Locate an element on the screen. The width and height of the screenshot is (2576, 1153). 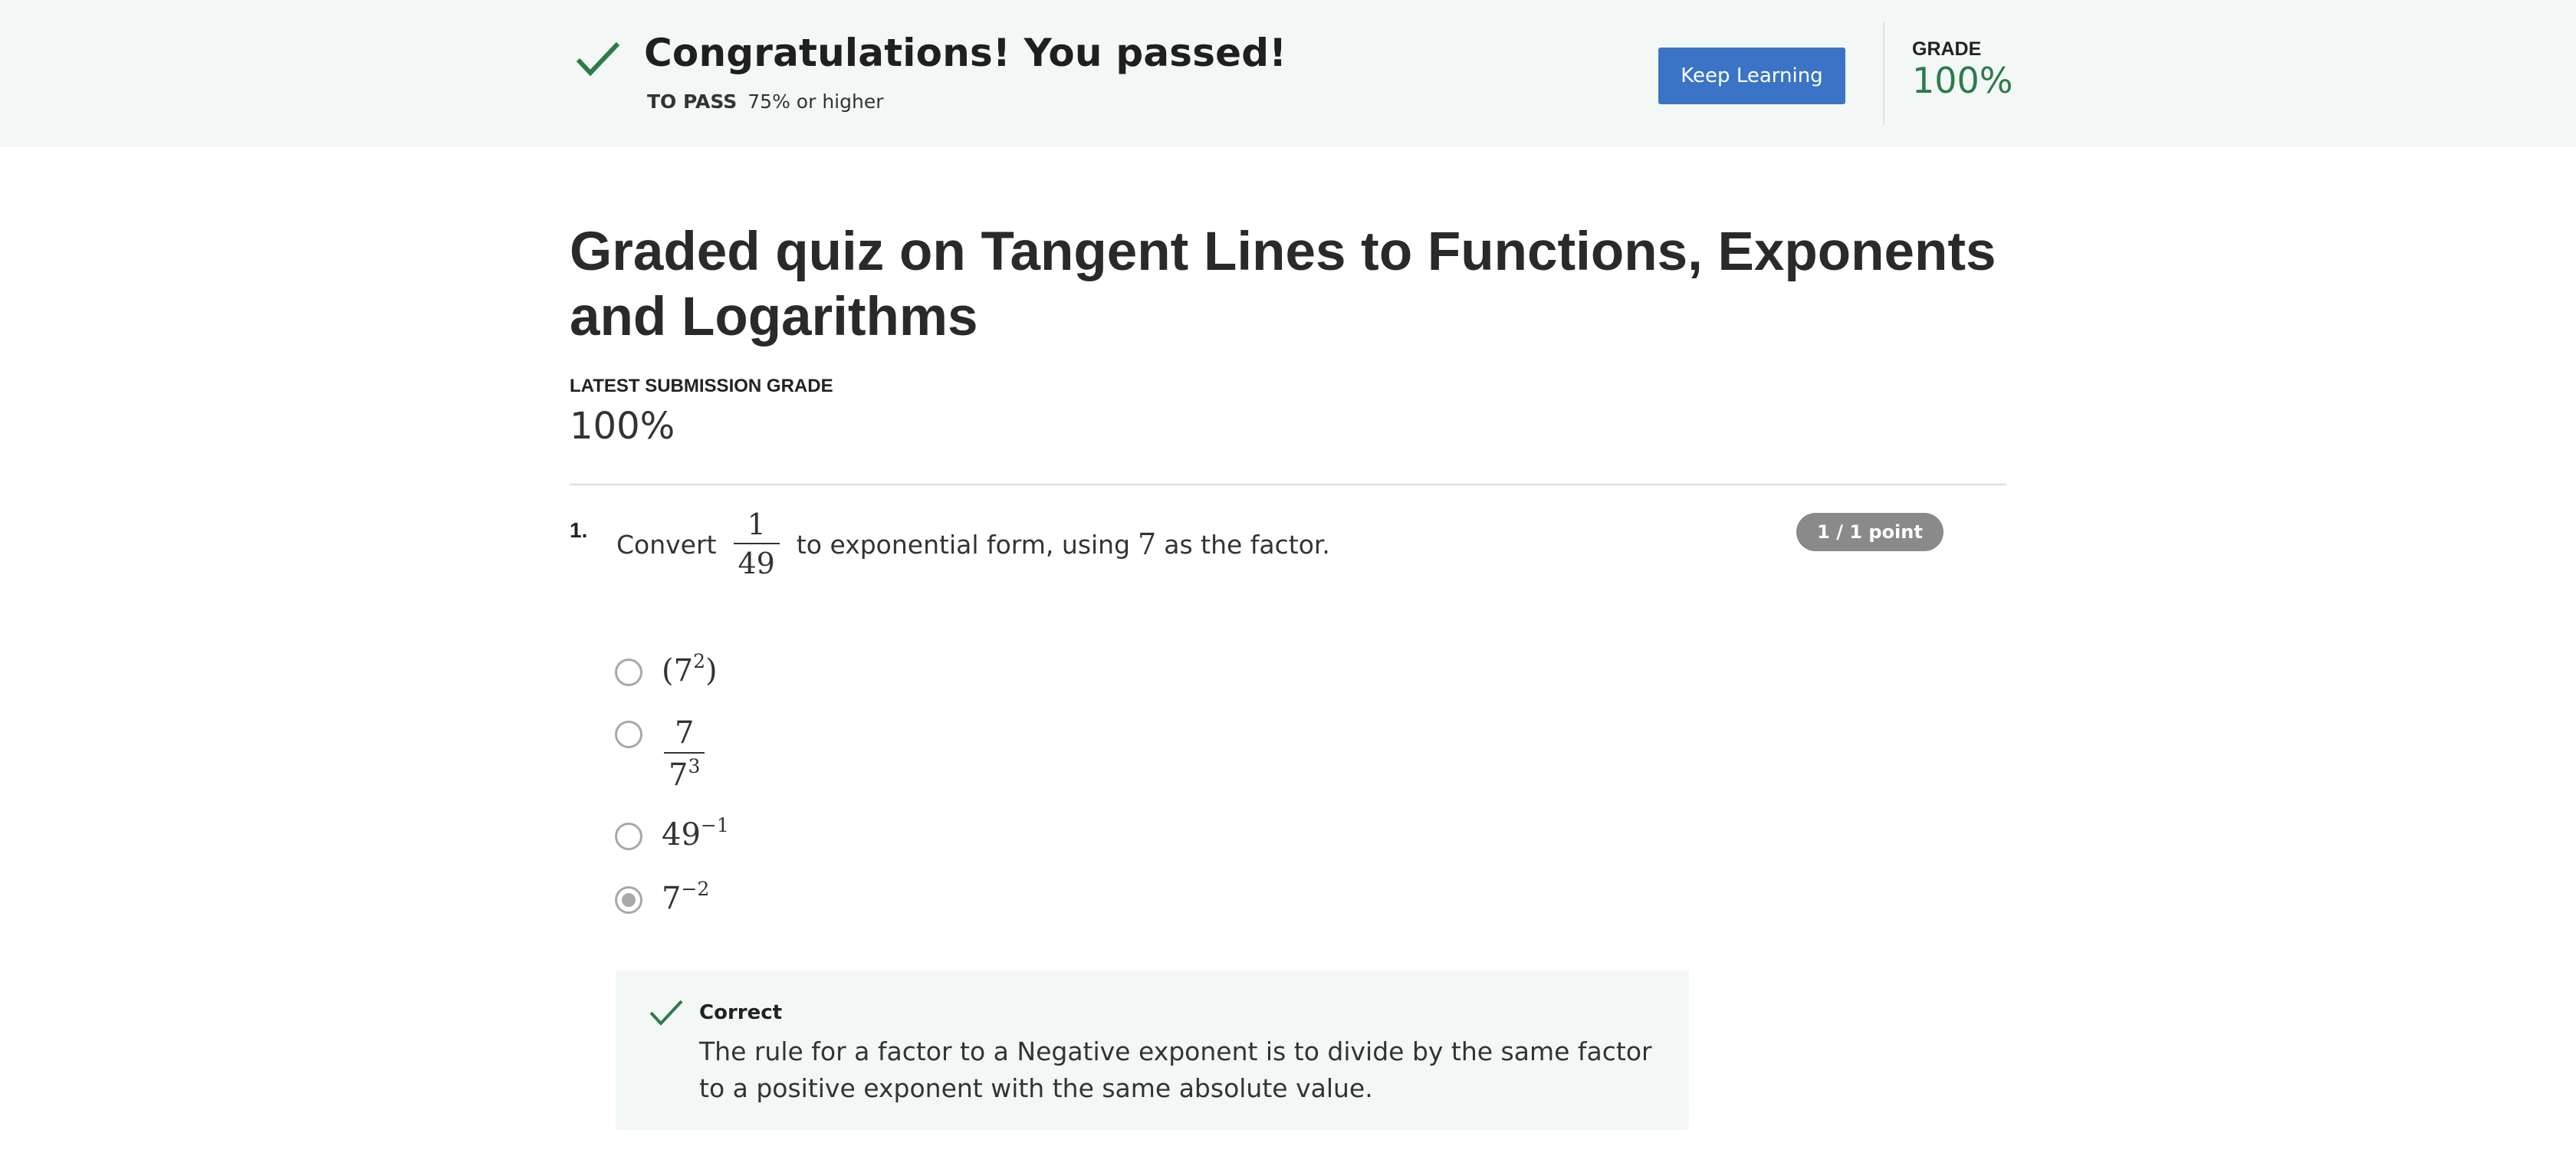
section-divider is located at coordinates (1288, 484).